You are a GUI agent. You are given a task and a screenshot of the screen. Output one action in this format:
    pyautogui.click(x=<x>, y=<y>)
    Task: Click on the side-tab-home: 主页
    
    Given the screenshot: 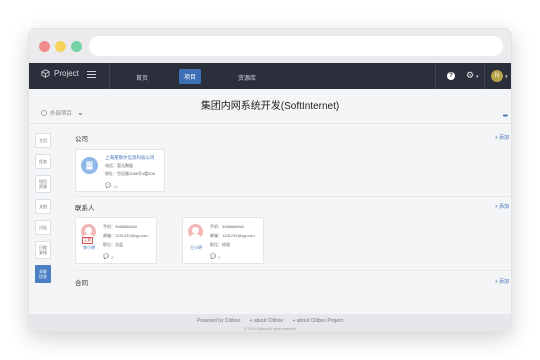 What is the action you would take?
    pyautogui.click(x=43, y=140)
    